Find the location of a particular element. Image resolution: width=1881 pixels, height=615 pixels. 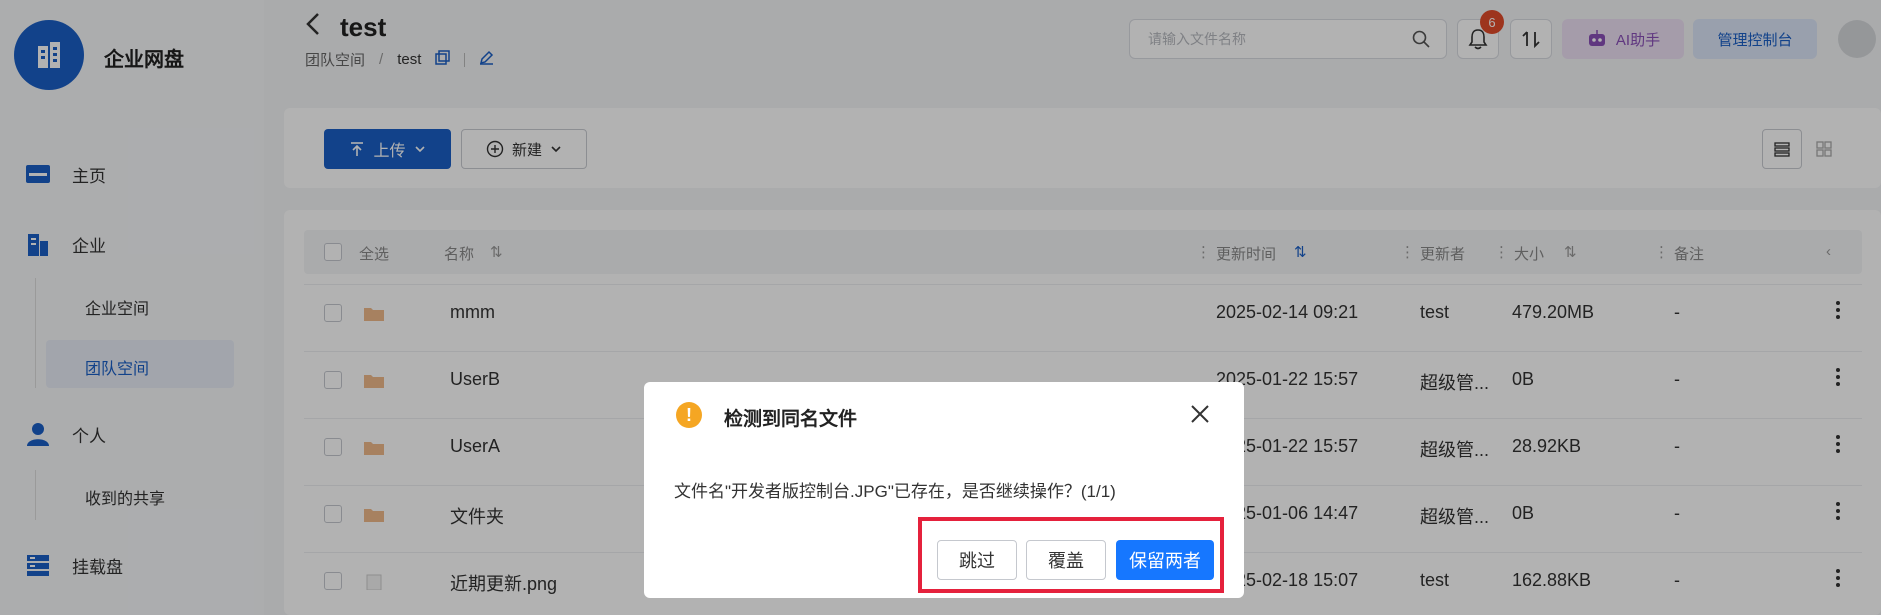

keep-both-button: 保留两者 is located at coordinates (1165, 560).